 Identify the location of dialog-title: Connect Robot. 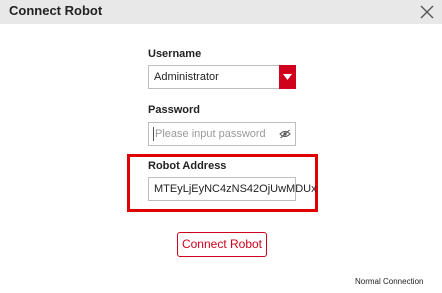
(56, 10).